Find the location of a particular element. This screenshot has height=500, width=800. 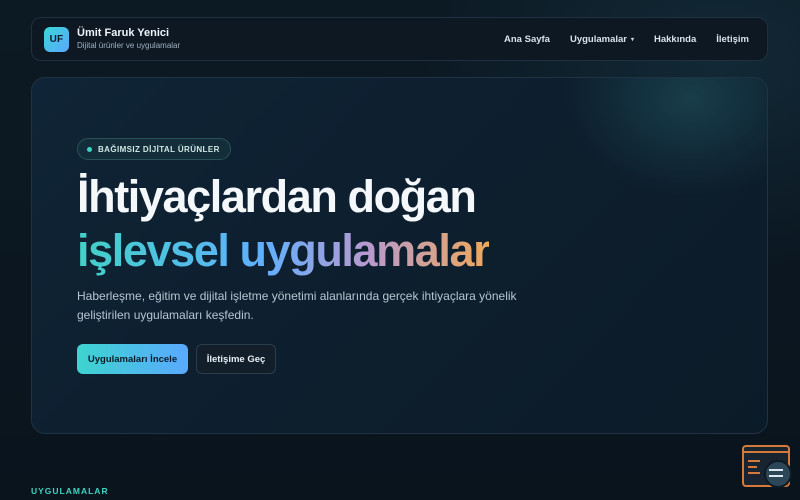

status-dot-icon is located at coordinates (89, 149).